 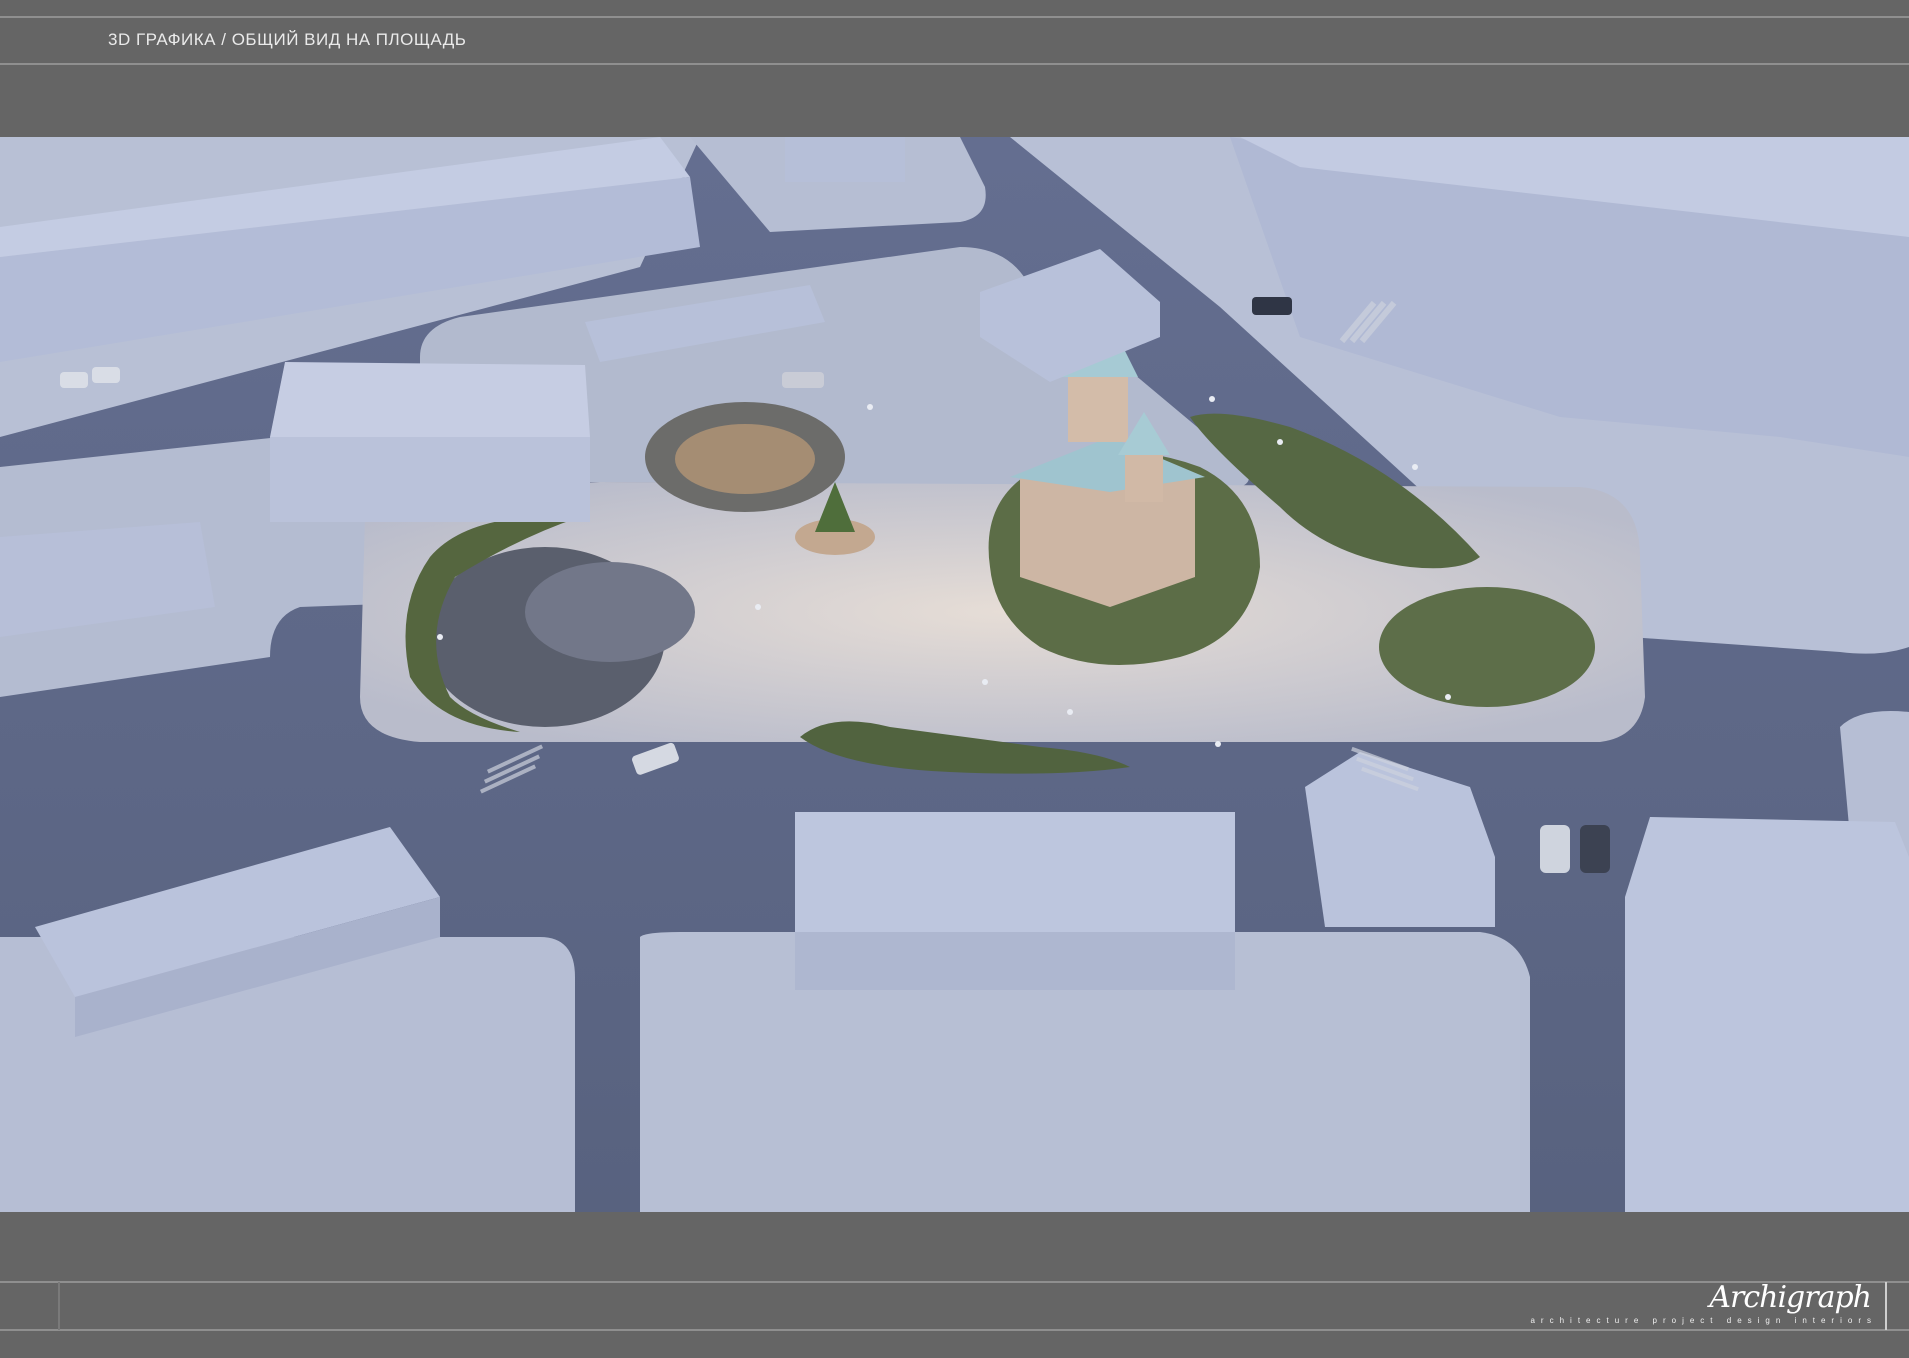 What do you see at coordinates (430, 479) in the screenshot?
I see `building-mid-left` at bounding box center [430, 479].